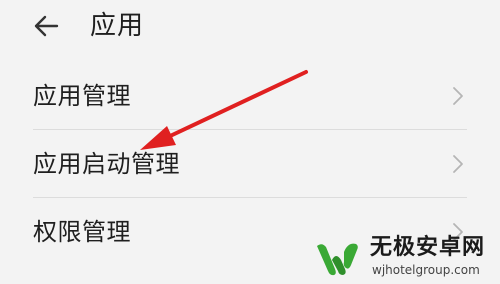 This screenshot has height=284, width=500. Describe the element at coordinates (82, 96) in the screenshot. I see `list-item-label: 应用管理` at that location.